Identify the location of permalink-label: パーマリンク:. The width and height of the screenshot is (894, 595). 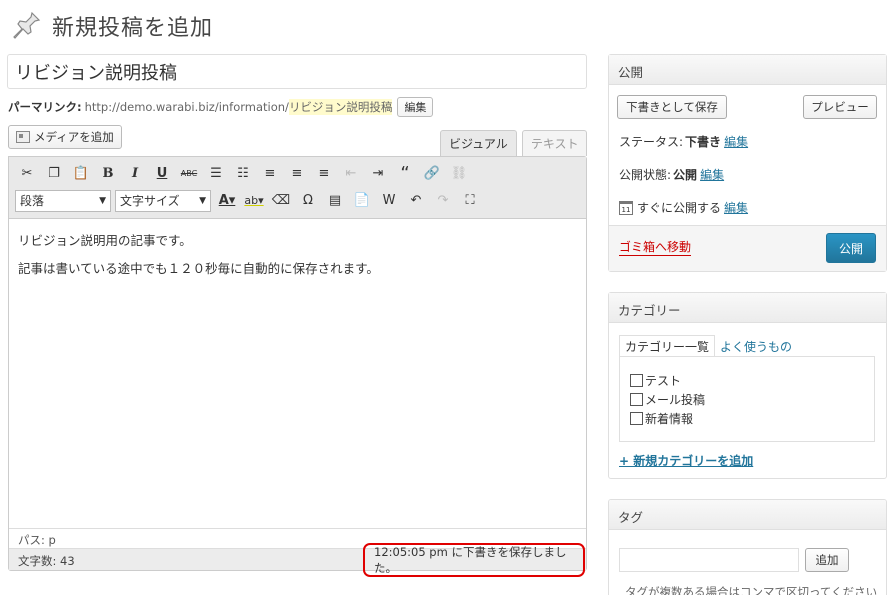
(45, 107).